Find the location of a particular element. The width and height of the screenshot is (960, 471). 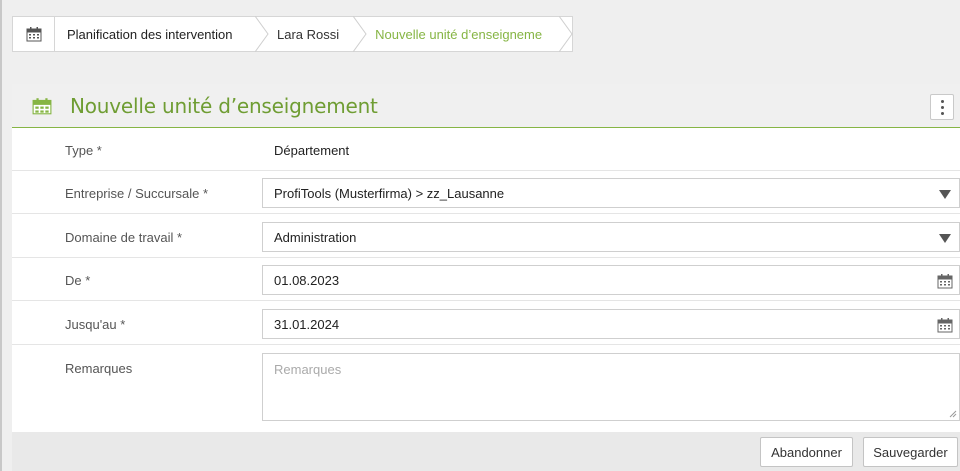

kebab-menu-icon is located at coordinates (942, 101).